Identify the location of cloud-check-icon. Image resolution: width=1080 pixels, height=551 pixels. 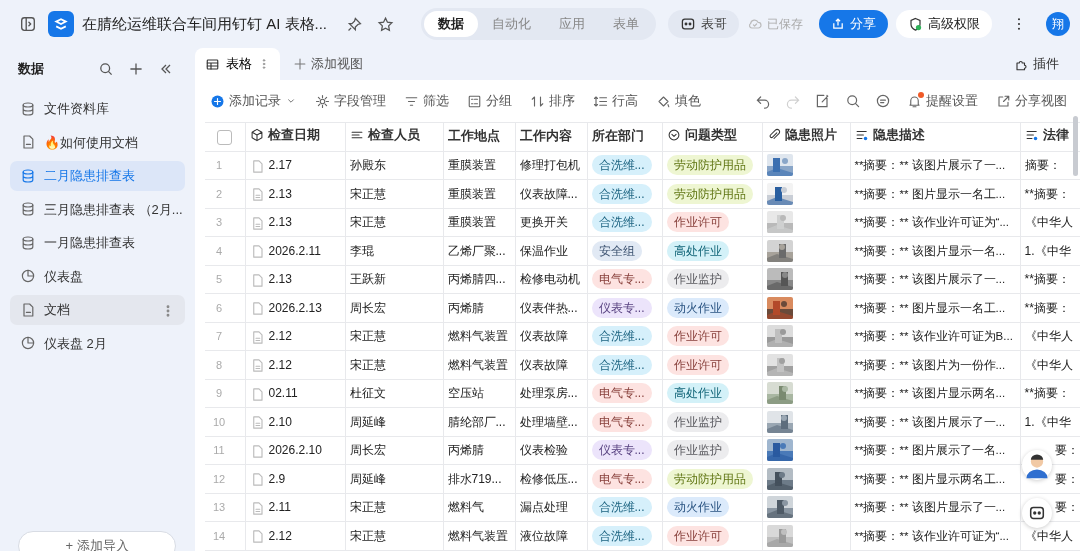
(755, 24).